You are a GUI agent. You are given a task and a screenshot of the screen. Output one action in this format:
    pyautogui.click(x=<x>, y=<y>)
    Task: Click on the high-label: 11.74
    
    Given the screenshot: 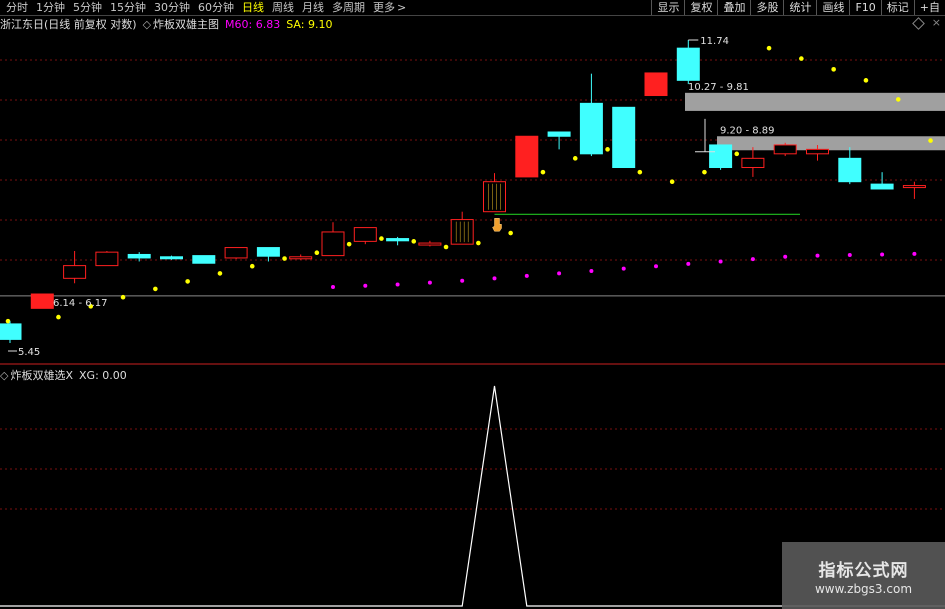 What is the action you would take?
    pyautogui.click(x=714, y=41)
    